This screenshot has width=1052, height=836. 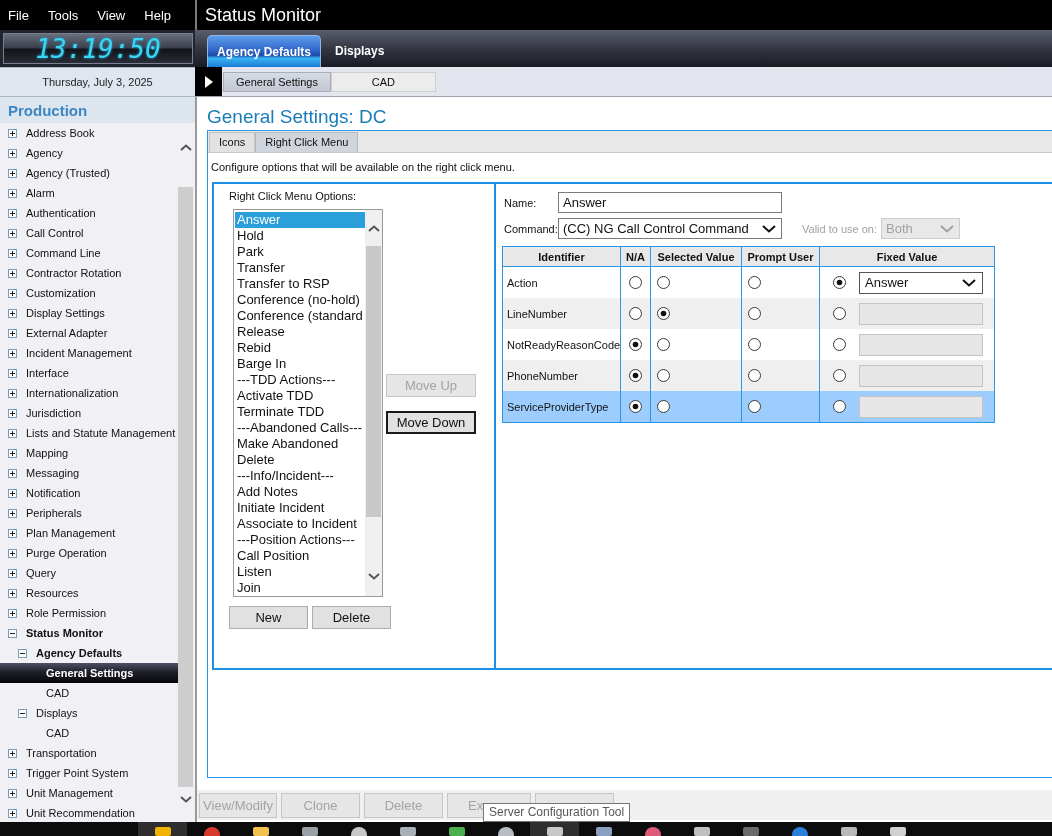 What do you see at coordinates (521, 202) in the screenshot?
I see `field-label: Name:` at bounding box center [521, 202].